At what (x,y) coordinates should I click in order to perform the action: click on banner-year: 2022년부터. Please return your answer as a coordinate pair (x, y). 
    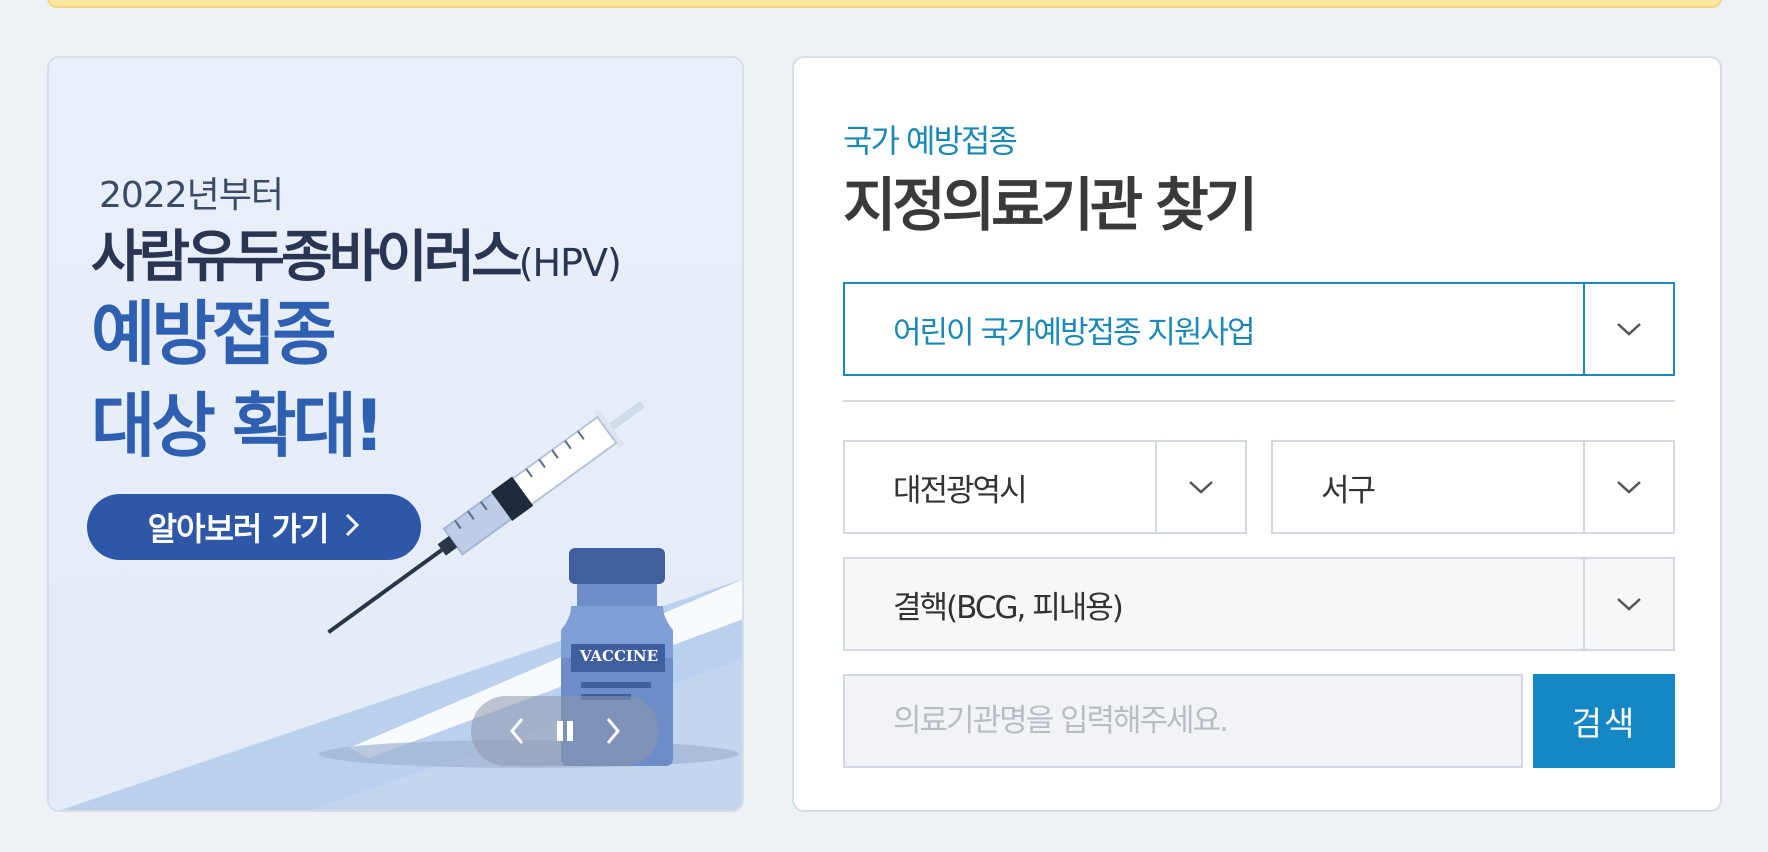
    Looking at the image, I should click on (191, 195).